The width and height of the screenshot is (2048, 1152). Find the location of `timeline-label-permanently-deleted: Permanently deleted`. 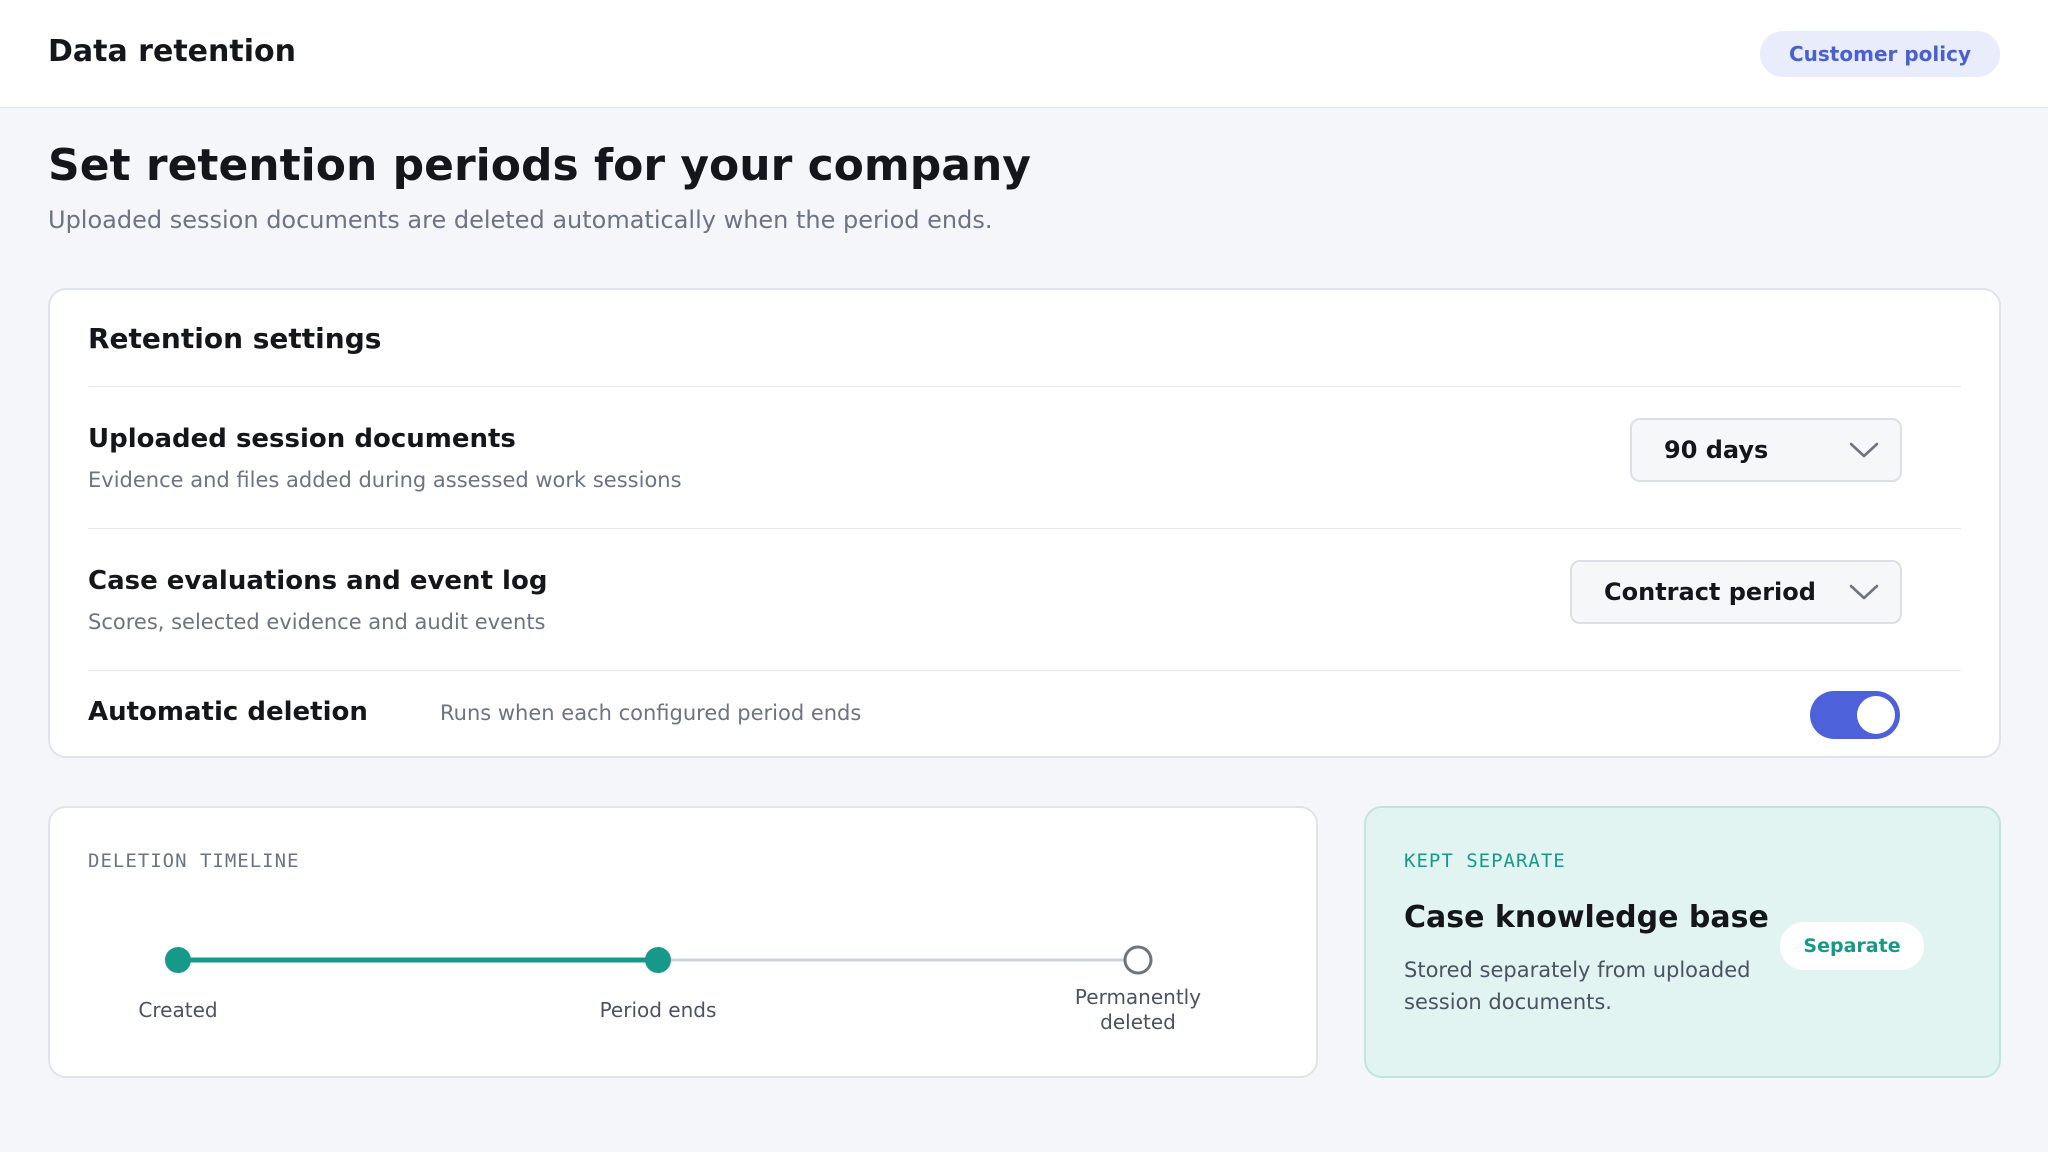

timeline-label-permanently-deleted: Permanently deleted is located at coordinates (1138, 1010).